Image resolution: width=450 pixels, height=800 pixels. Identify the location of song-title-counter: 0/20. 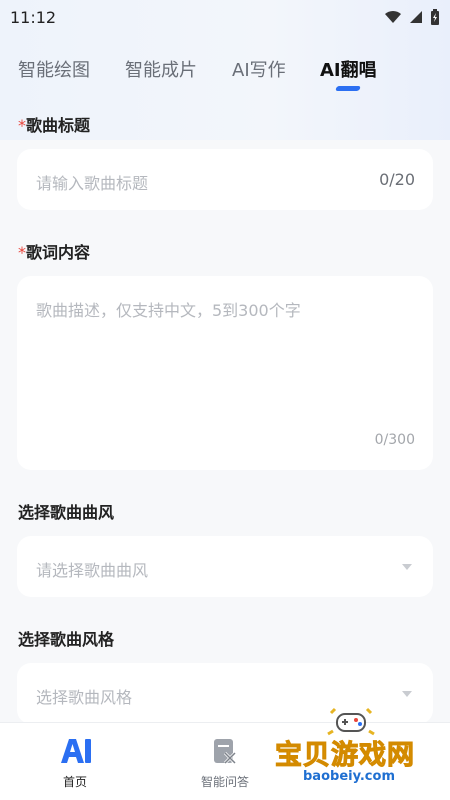
(397, 179).